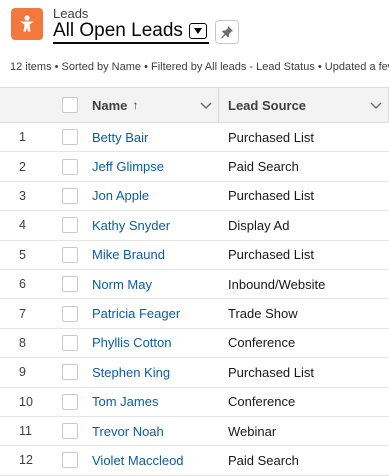 The width and height of the screenshot is (389, 476). I want to click on lead-source-cell: Display Ad, so click(259, 225).